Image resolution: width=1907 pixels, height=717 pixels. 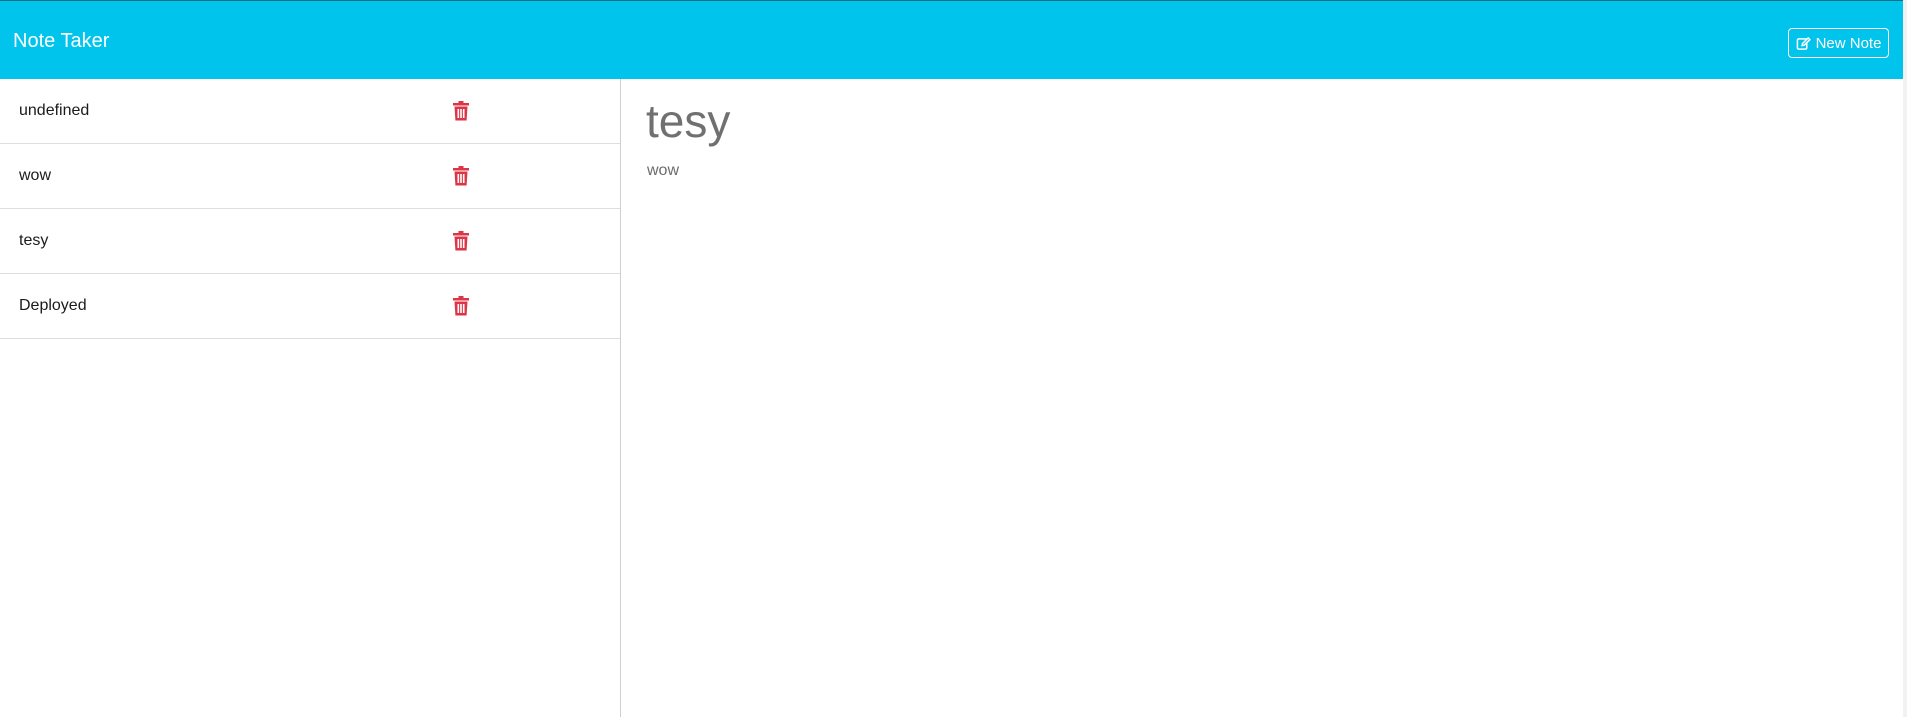 I want to click on note-list: undefined wow tesy Deployed, so click(x=310, y=209).